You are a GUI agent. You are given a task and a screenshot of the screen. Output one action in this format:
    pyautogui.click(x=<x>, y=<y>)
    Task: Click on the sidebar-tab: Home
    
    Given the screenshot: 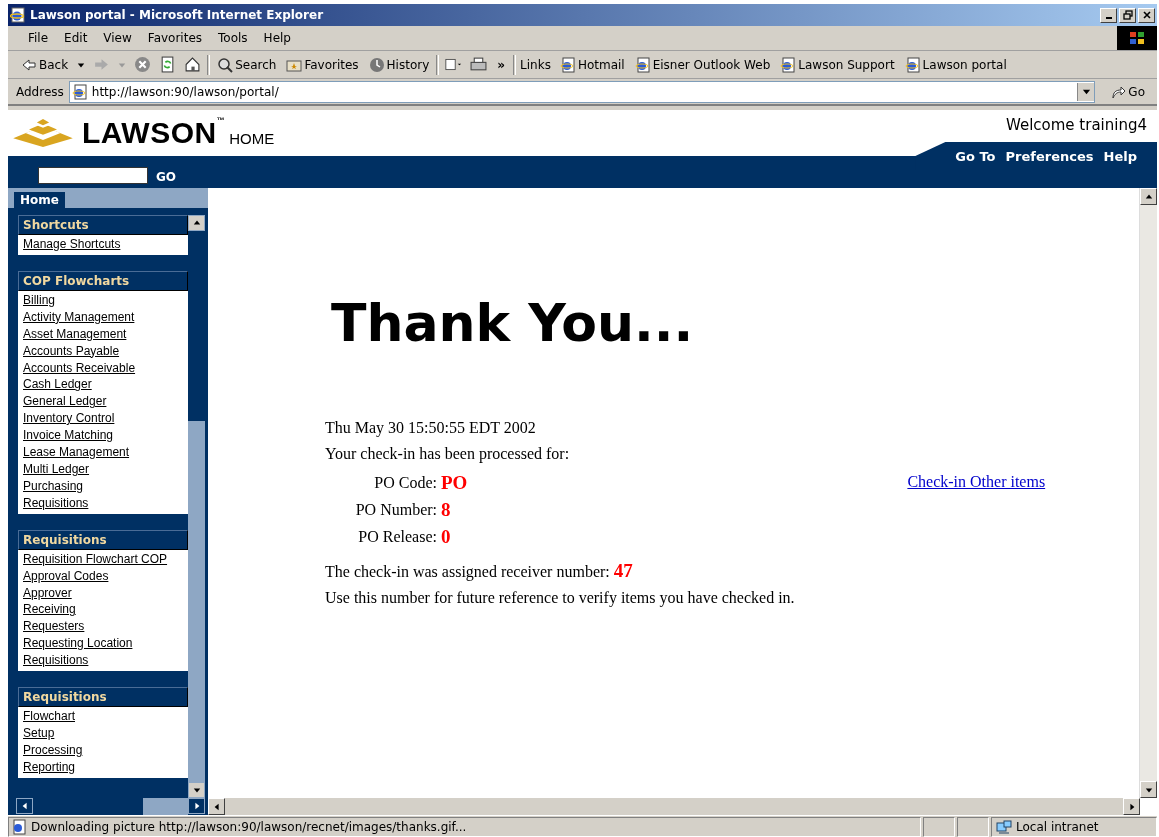 What is the action you would take?
    pyautogui.click(x=39, y=200)
    